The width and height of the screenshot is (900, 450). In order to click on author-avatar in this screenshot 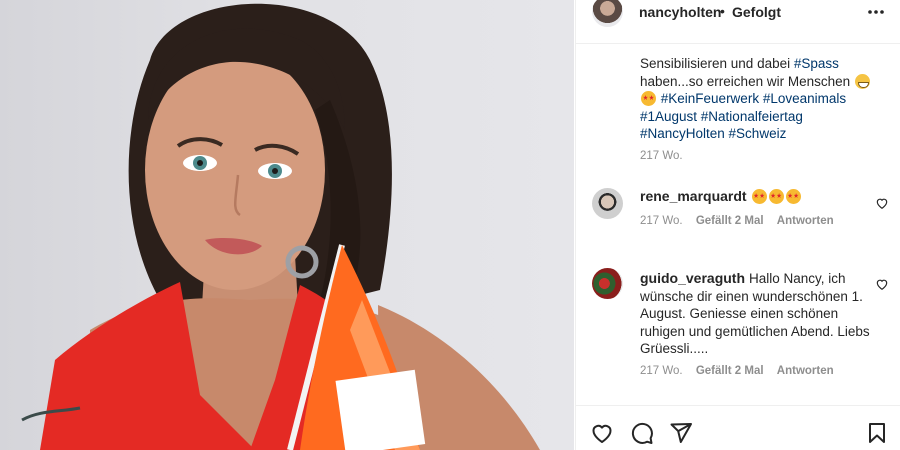, I will do `click(607, 13)`.